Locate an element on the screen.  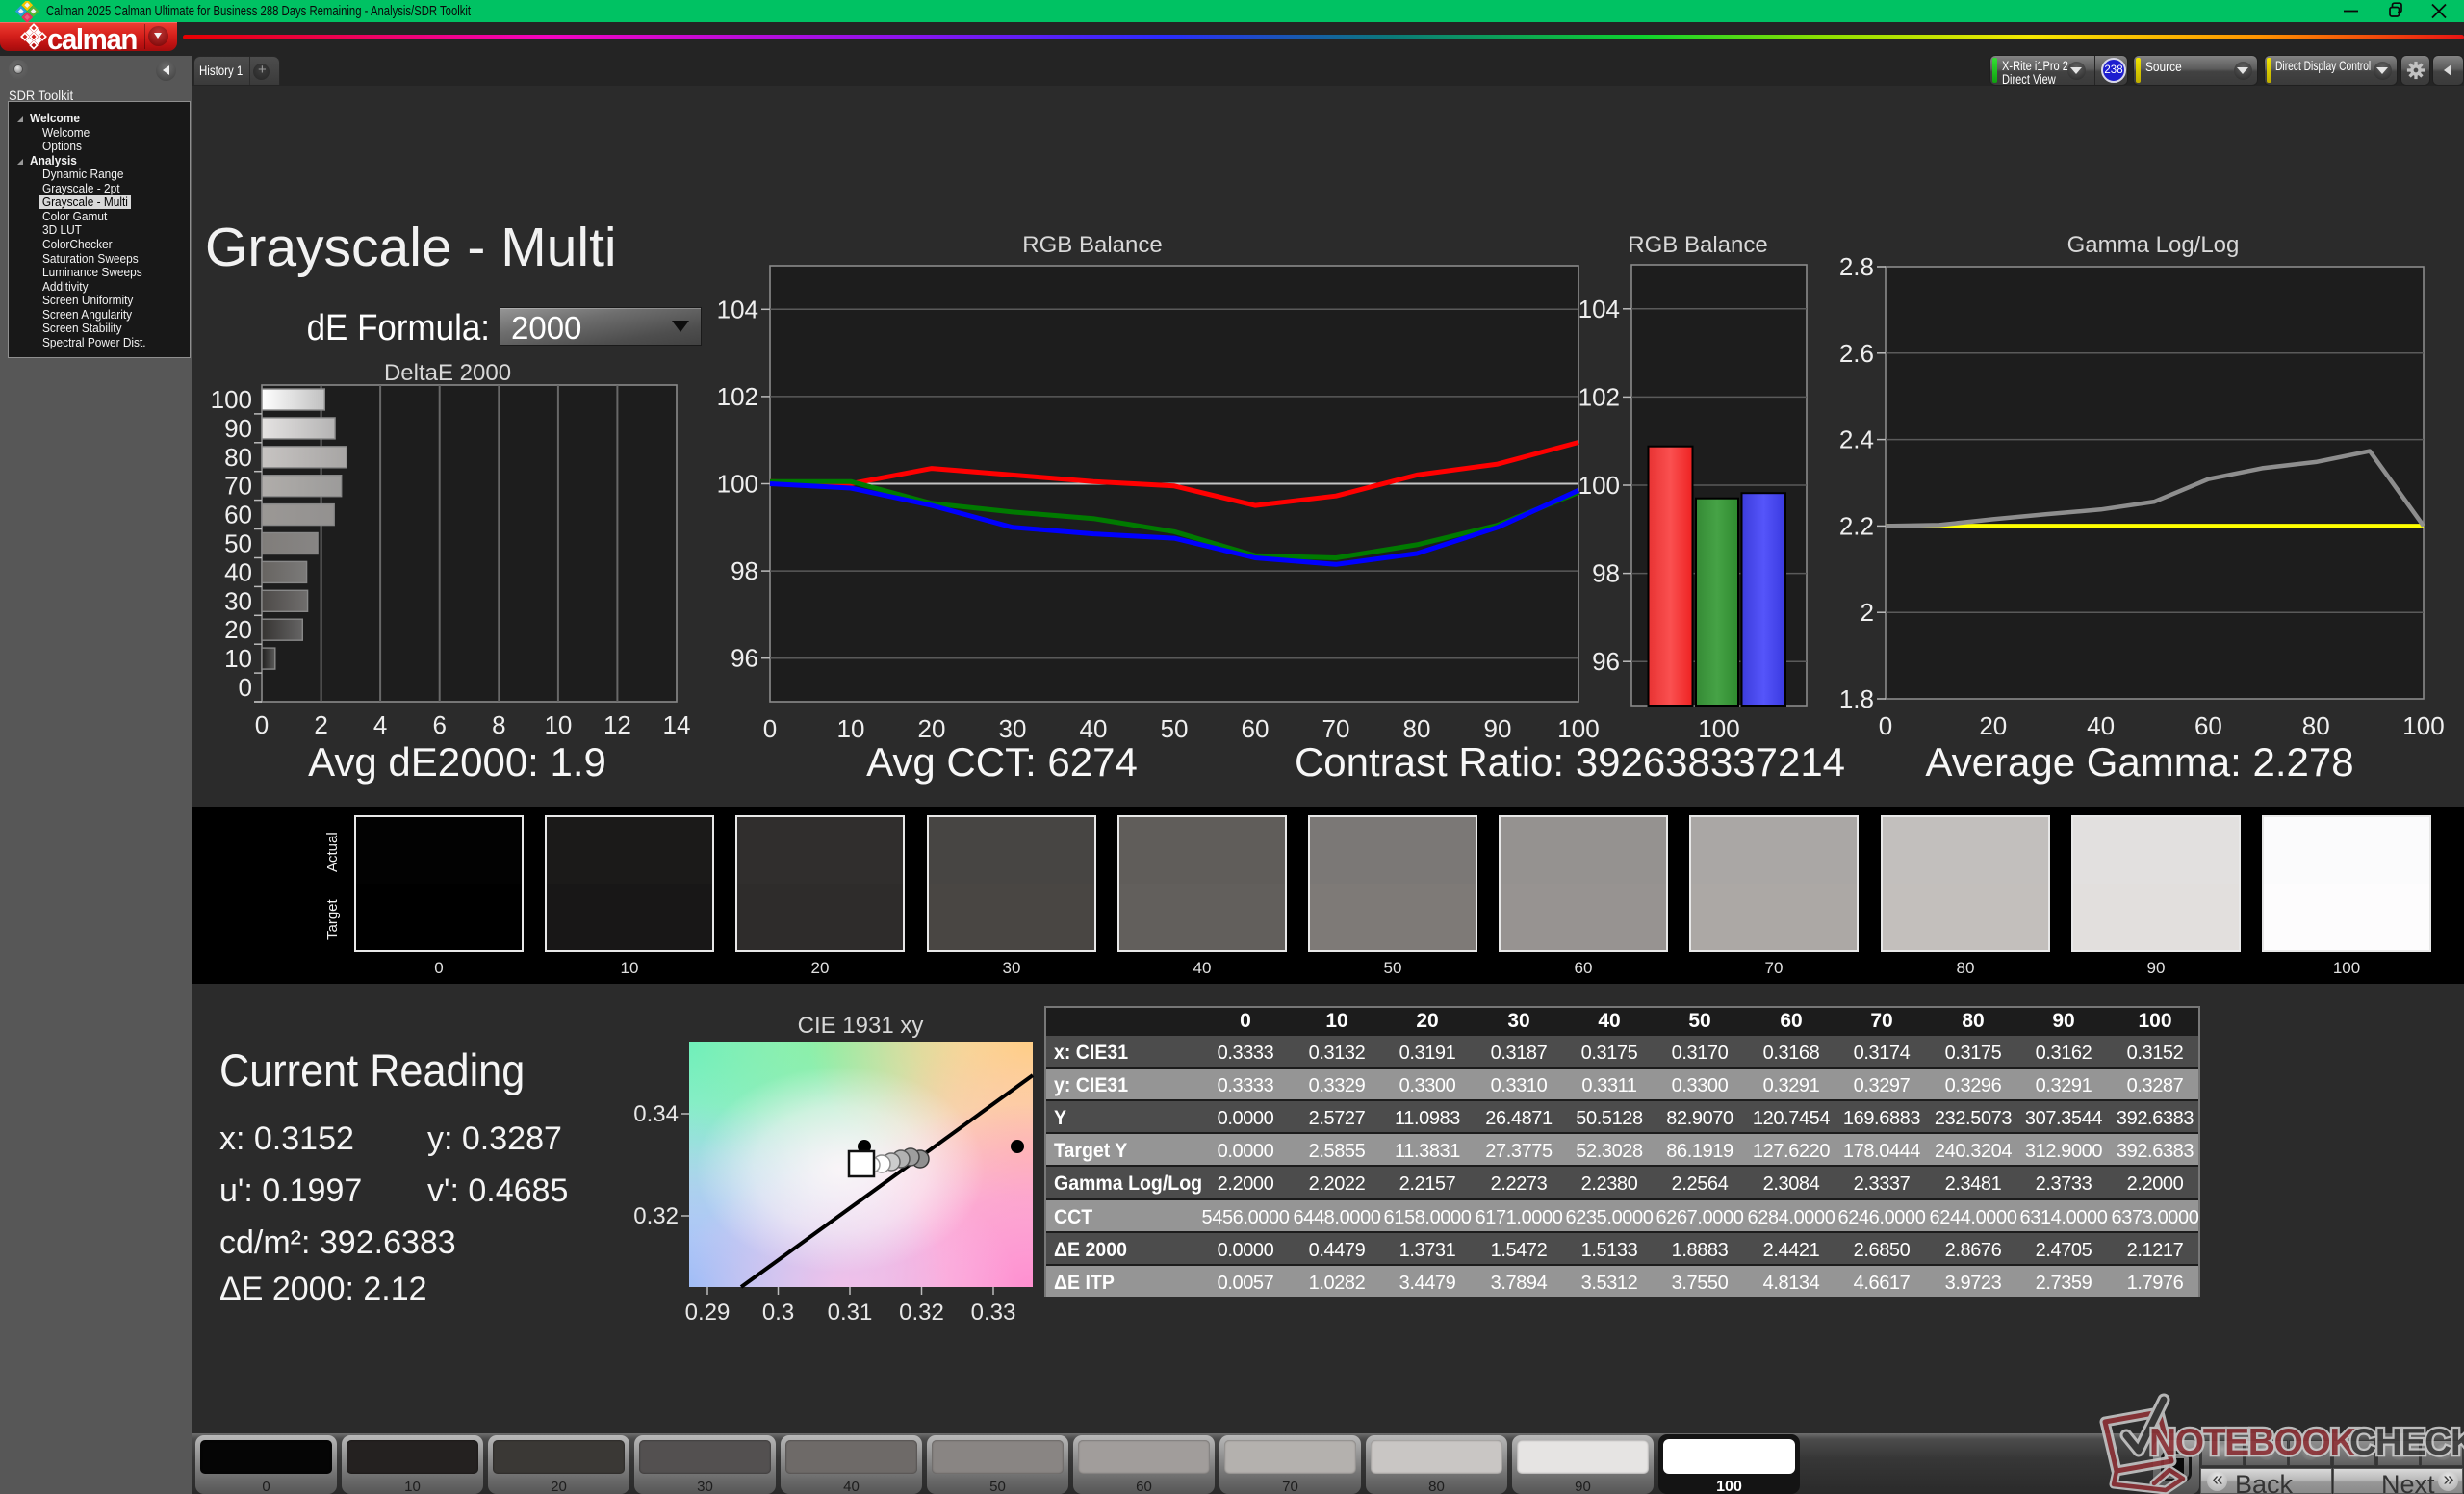
svg-text: 70 is located at coordinates (238, 487).